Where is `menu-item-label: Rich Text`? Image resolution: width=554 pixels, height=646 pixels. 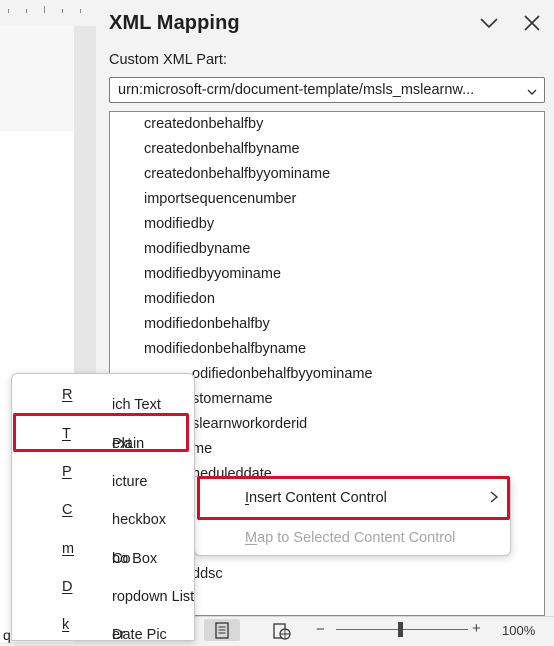
menu-item-label: Rich Text is located at coordinates (111, 400).